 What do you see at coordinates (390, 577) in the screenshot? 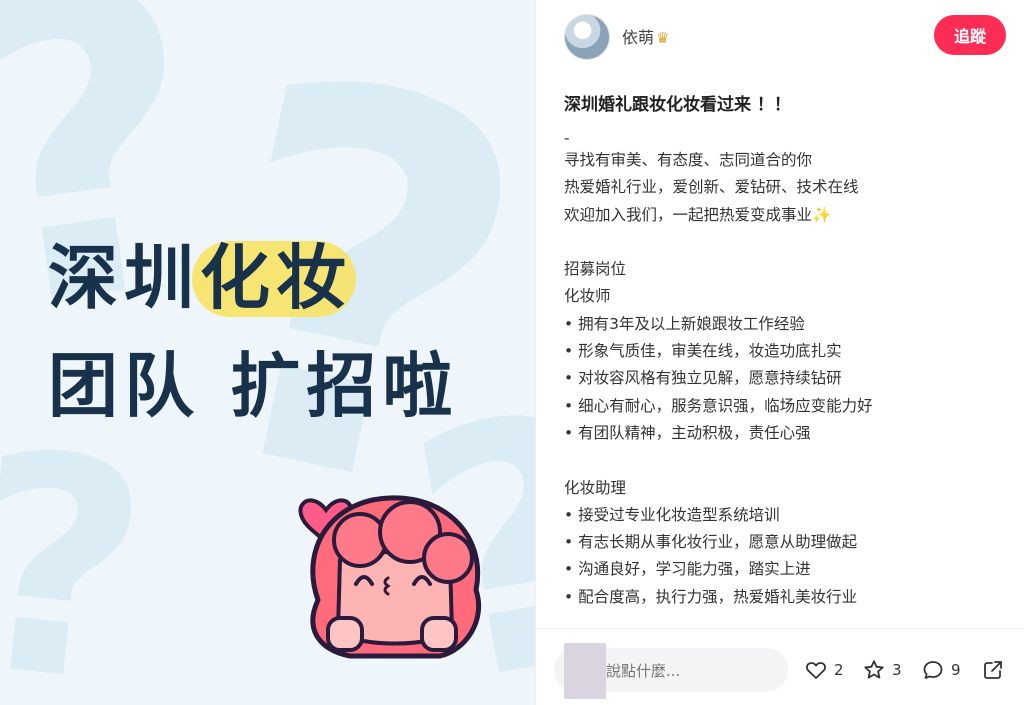
I see `mascot-illustration` at bounding box center [390, 577].